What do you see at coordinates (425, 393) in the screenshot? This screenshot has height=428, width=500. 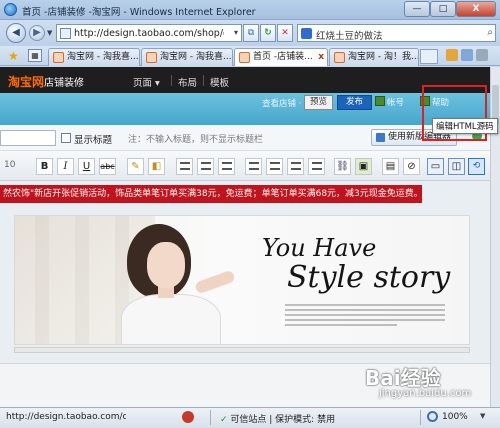 I see `watermark-domain: jingyan.baidu.com` at bounding box center [425, 393].